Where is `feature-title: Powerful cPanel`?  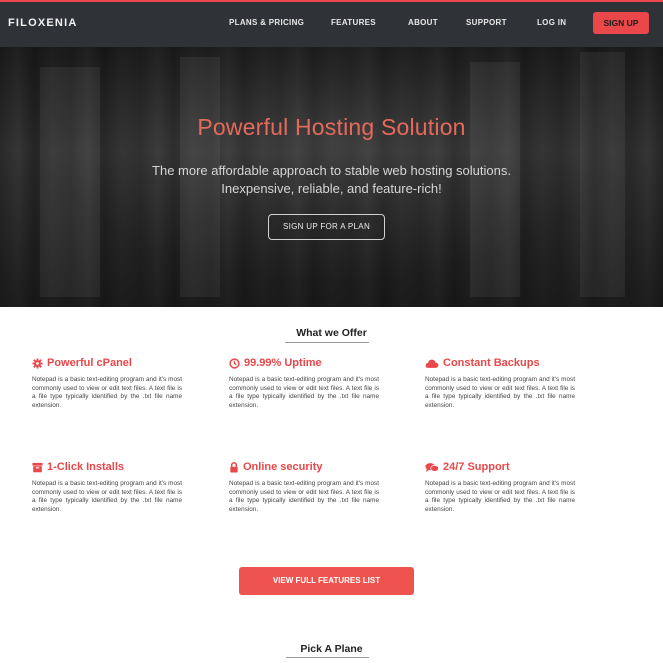
feature-title: Powerful cPanel is located at coordinates (89, 363).